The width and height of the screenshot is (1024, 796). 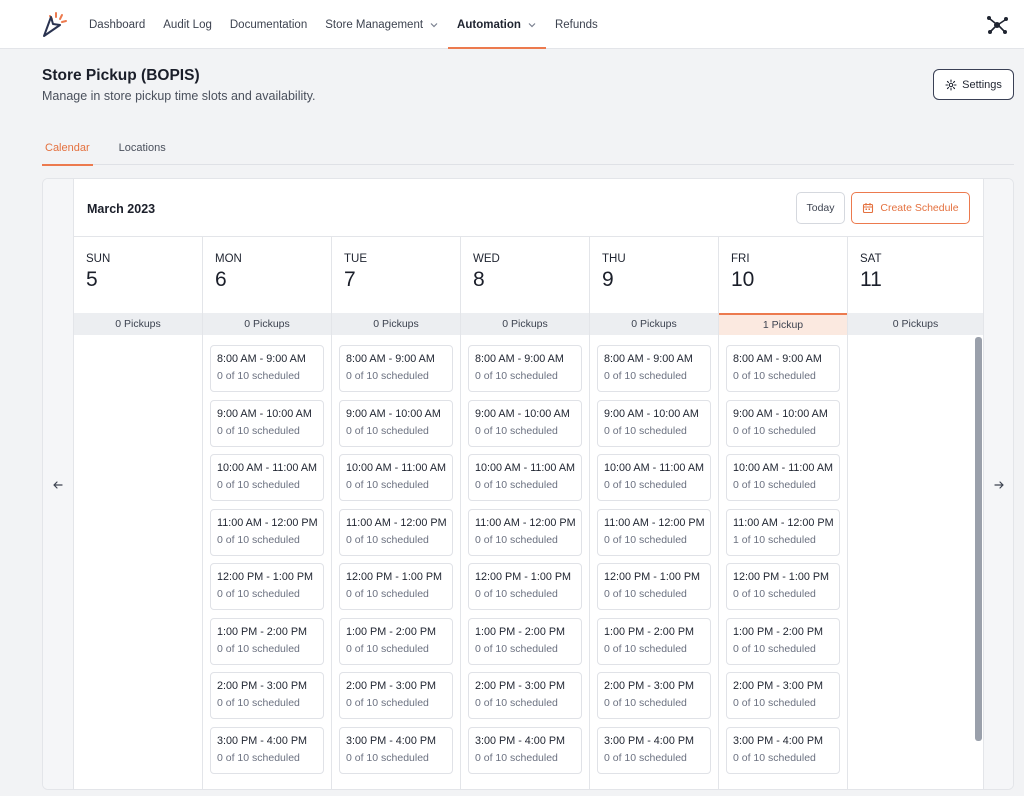 I want to click on nav-item-dashboard: Dashboard, so click(x=117, y=24).